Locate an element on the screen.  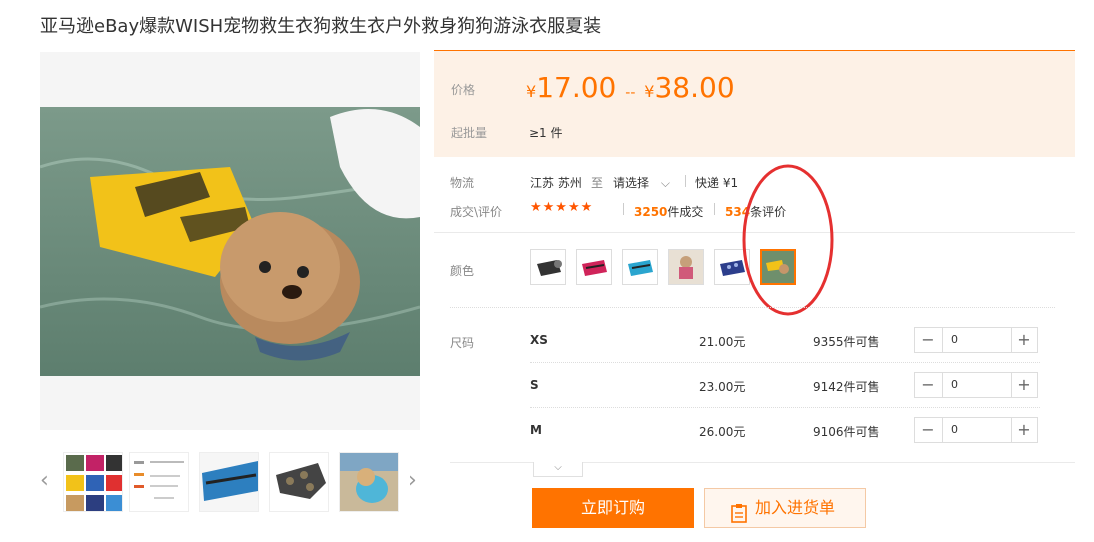
moq-value: ≥1 件 is located at coordinates (546, 133).